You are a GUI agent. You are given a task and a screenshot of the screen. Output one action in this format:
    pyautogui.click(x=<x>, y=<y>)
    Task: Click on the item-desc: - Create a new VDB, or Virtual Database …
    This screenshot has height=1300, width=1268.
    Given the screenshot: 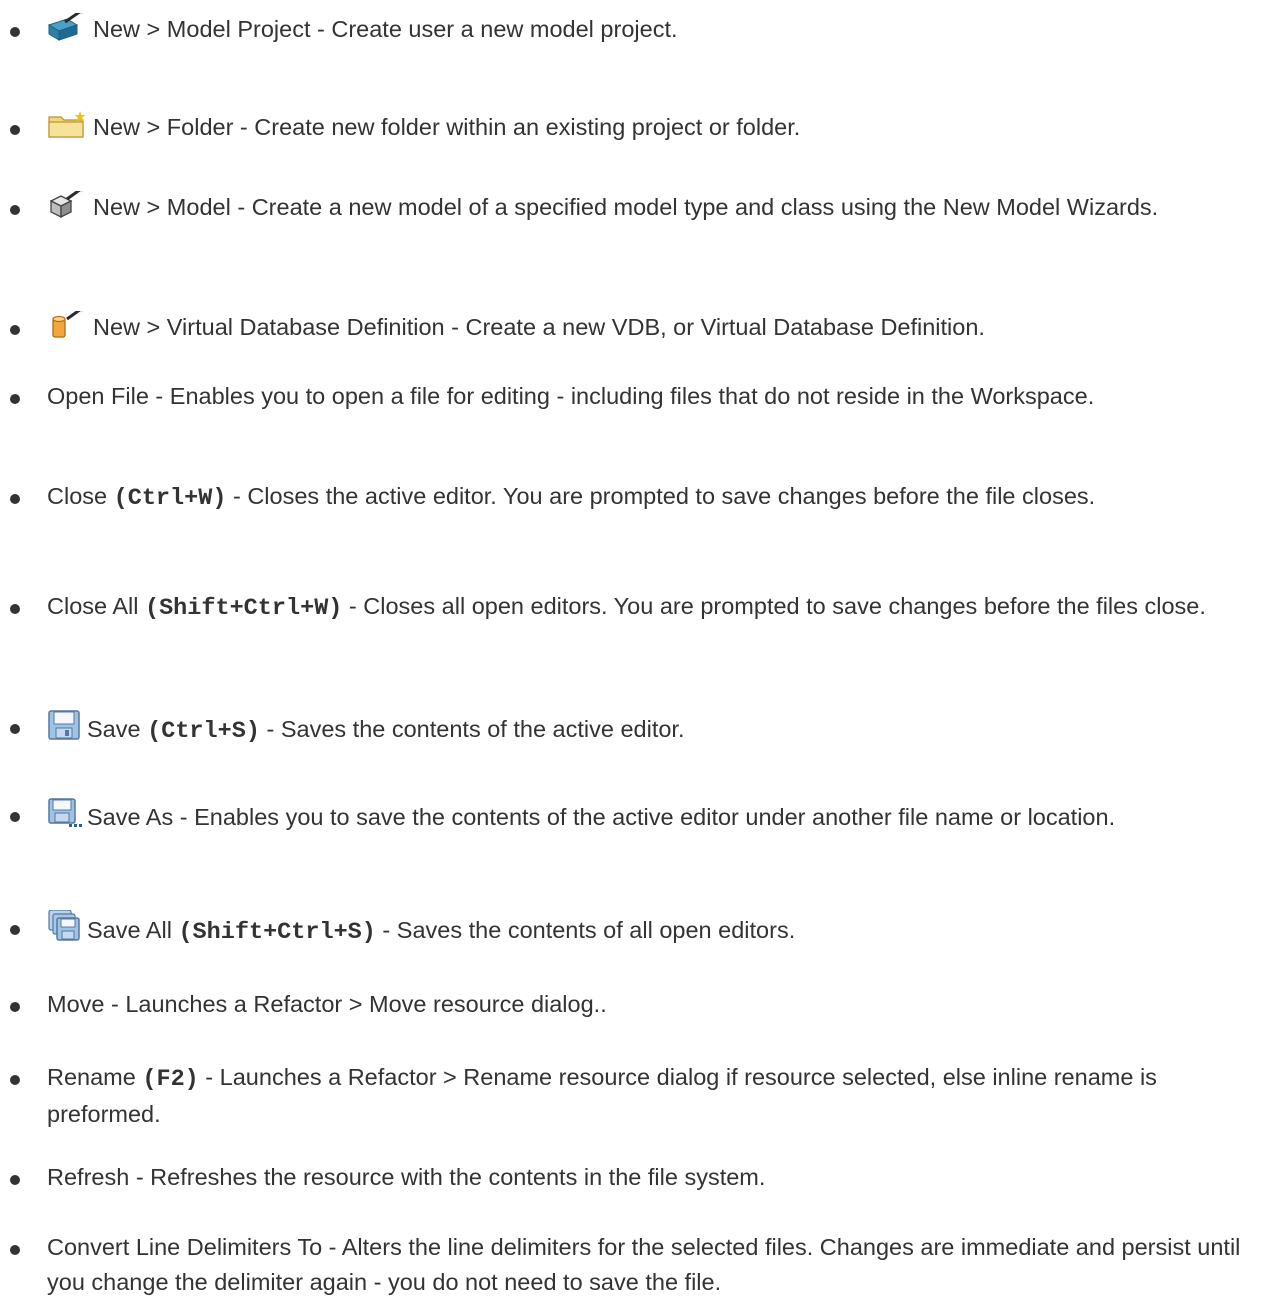 What is the action you would take?
    pyautogui.click(x=714, y=327)
    